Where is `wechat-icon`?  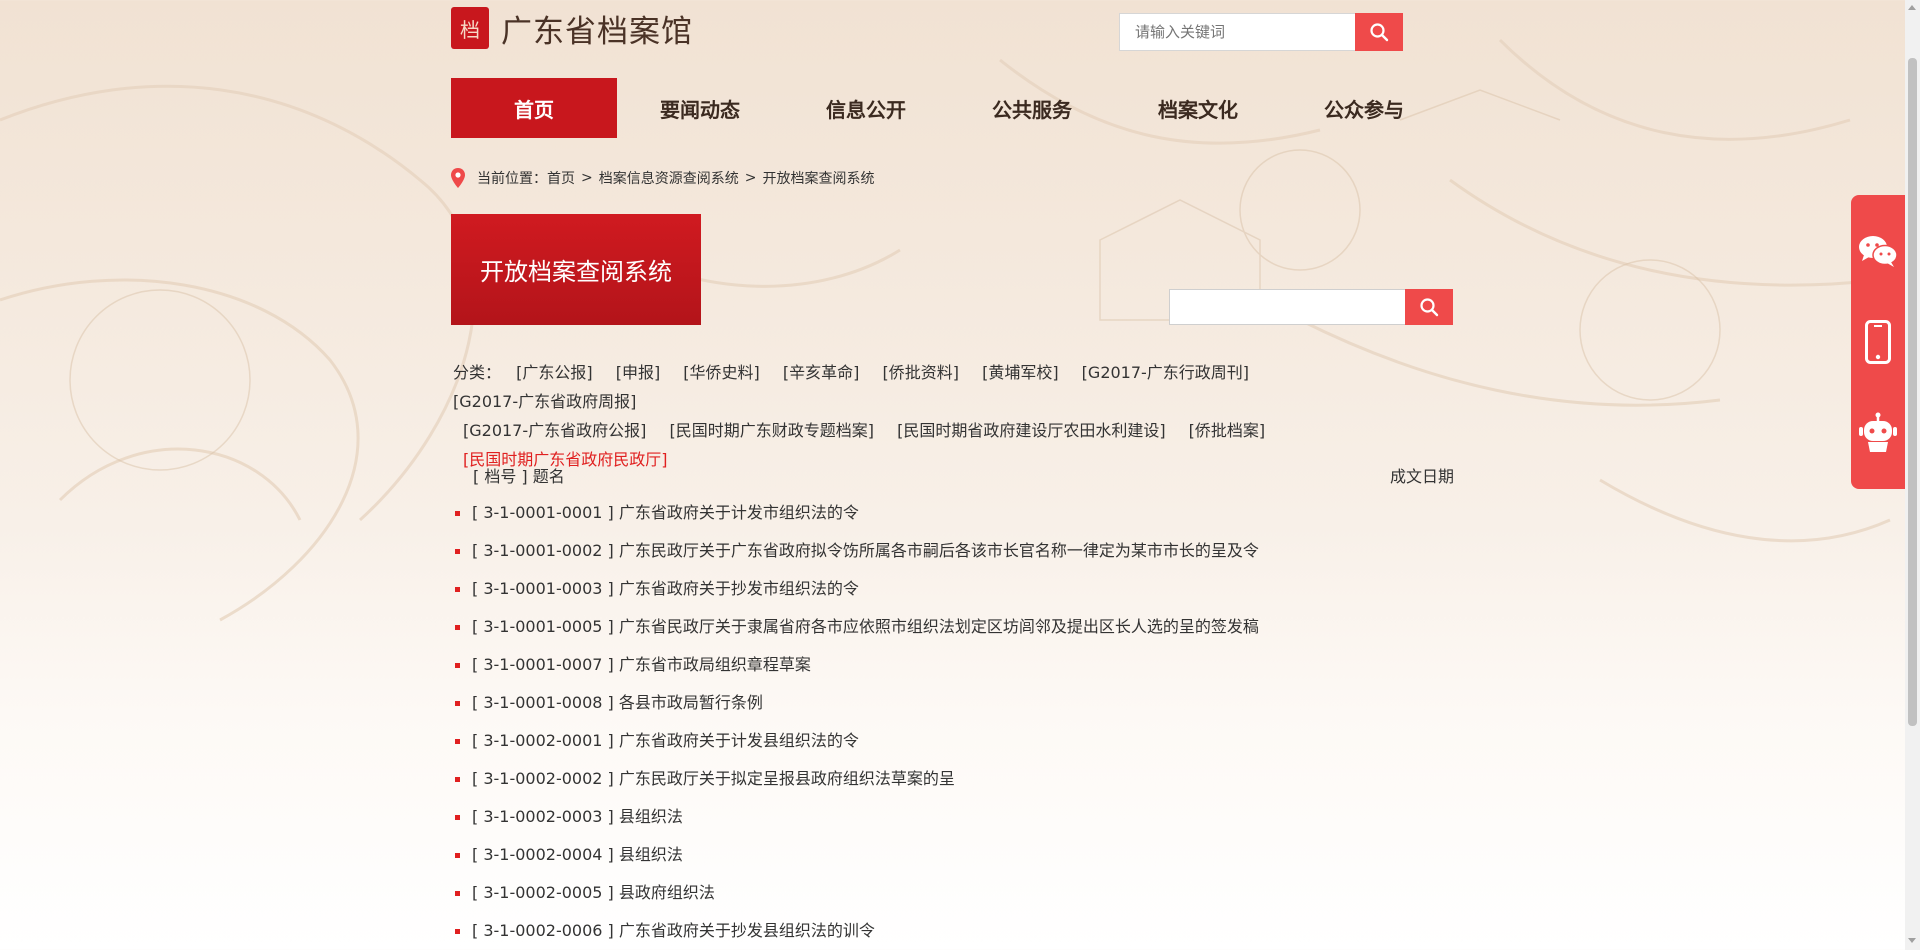
wechat-icon is located at coordinates (1878, 251).